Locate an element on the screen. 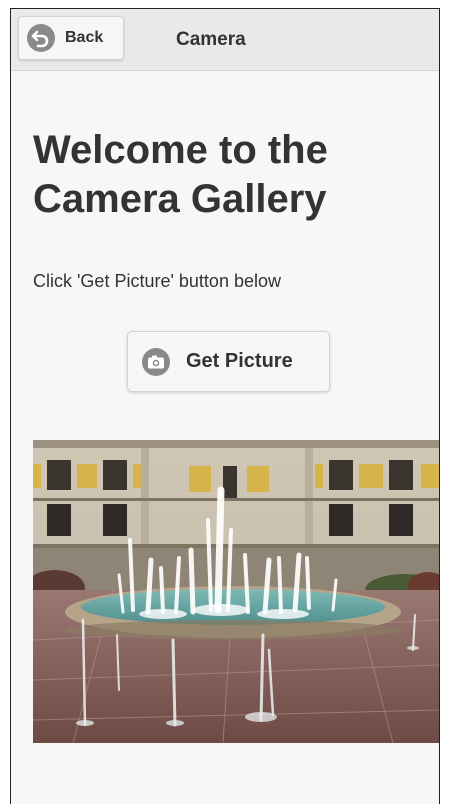 Image resolution: width=450 pixels, height=804 pixels. camera-icon is located at coordinates (156, 362).